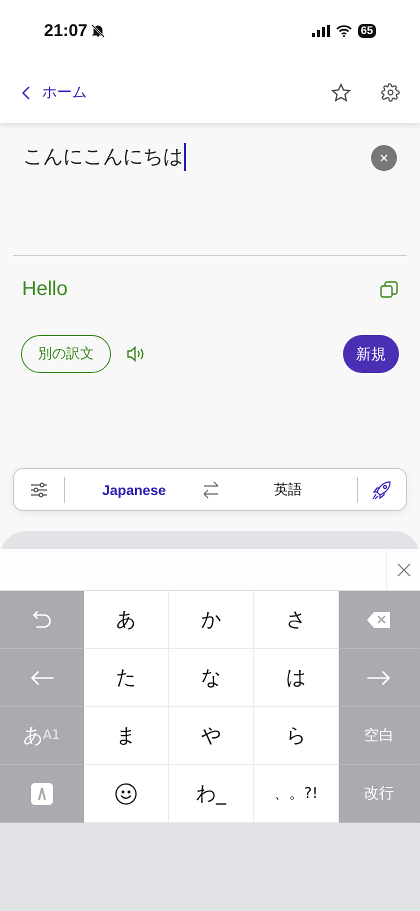 The height and width of the screenshot is (911, 420). I want to click on keyboard-key: ら, so click(296, 736).